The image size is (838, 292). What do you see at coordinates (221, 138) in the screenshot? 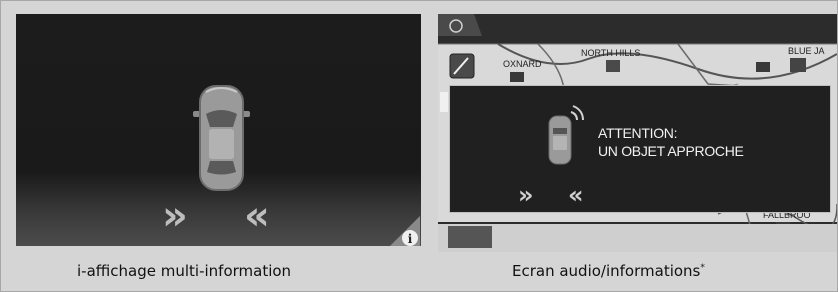
I see `car-top-view-icon` at bounding box center [221, 138].